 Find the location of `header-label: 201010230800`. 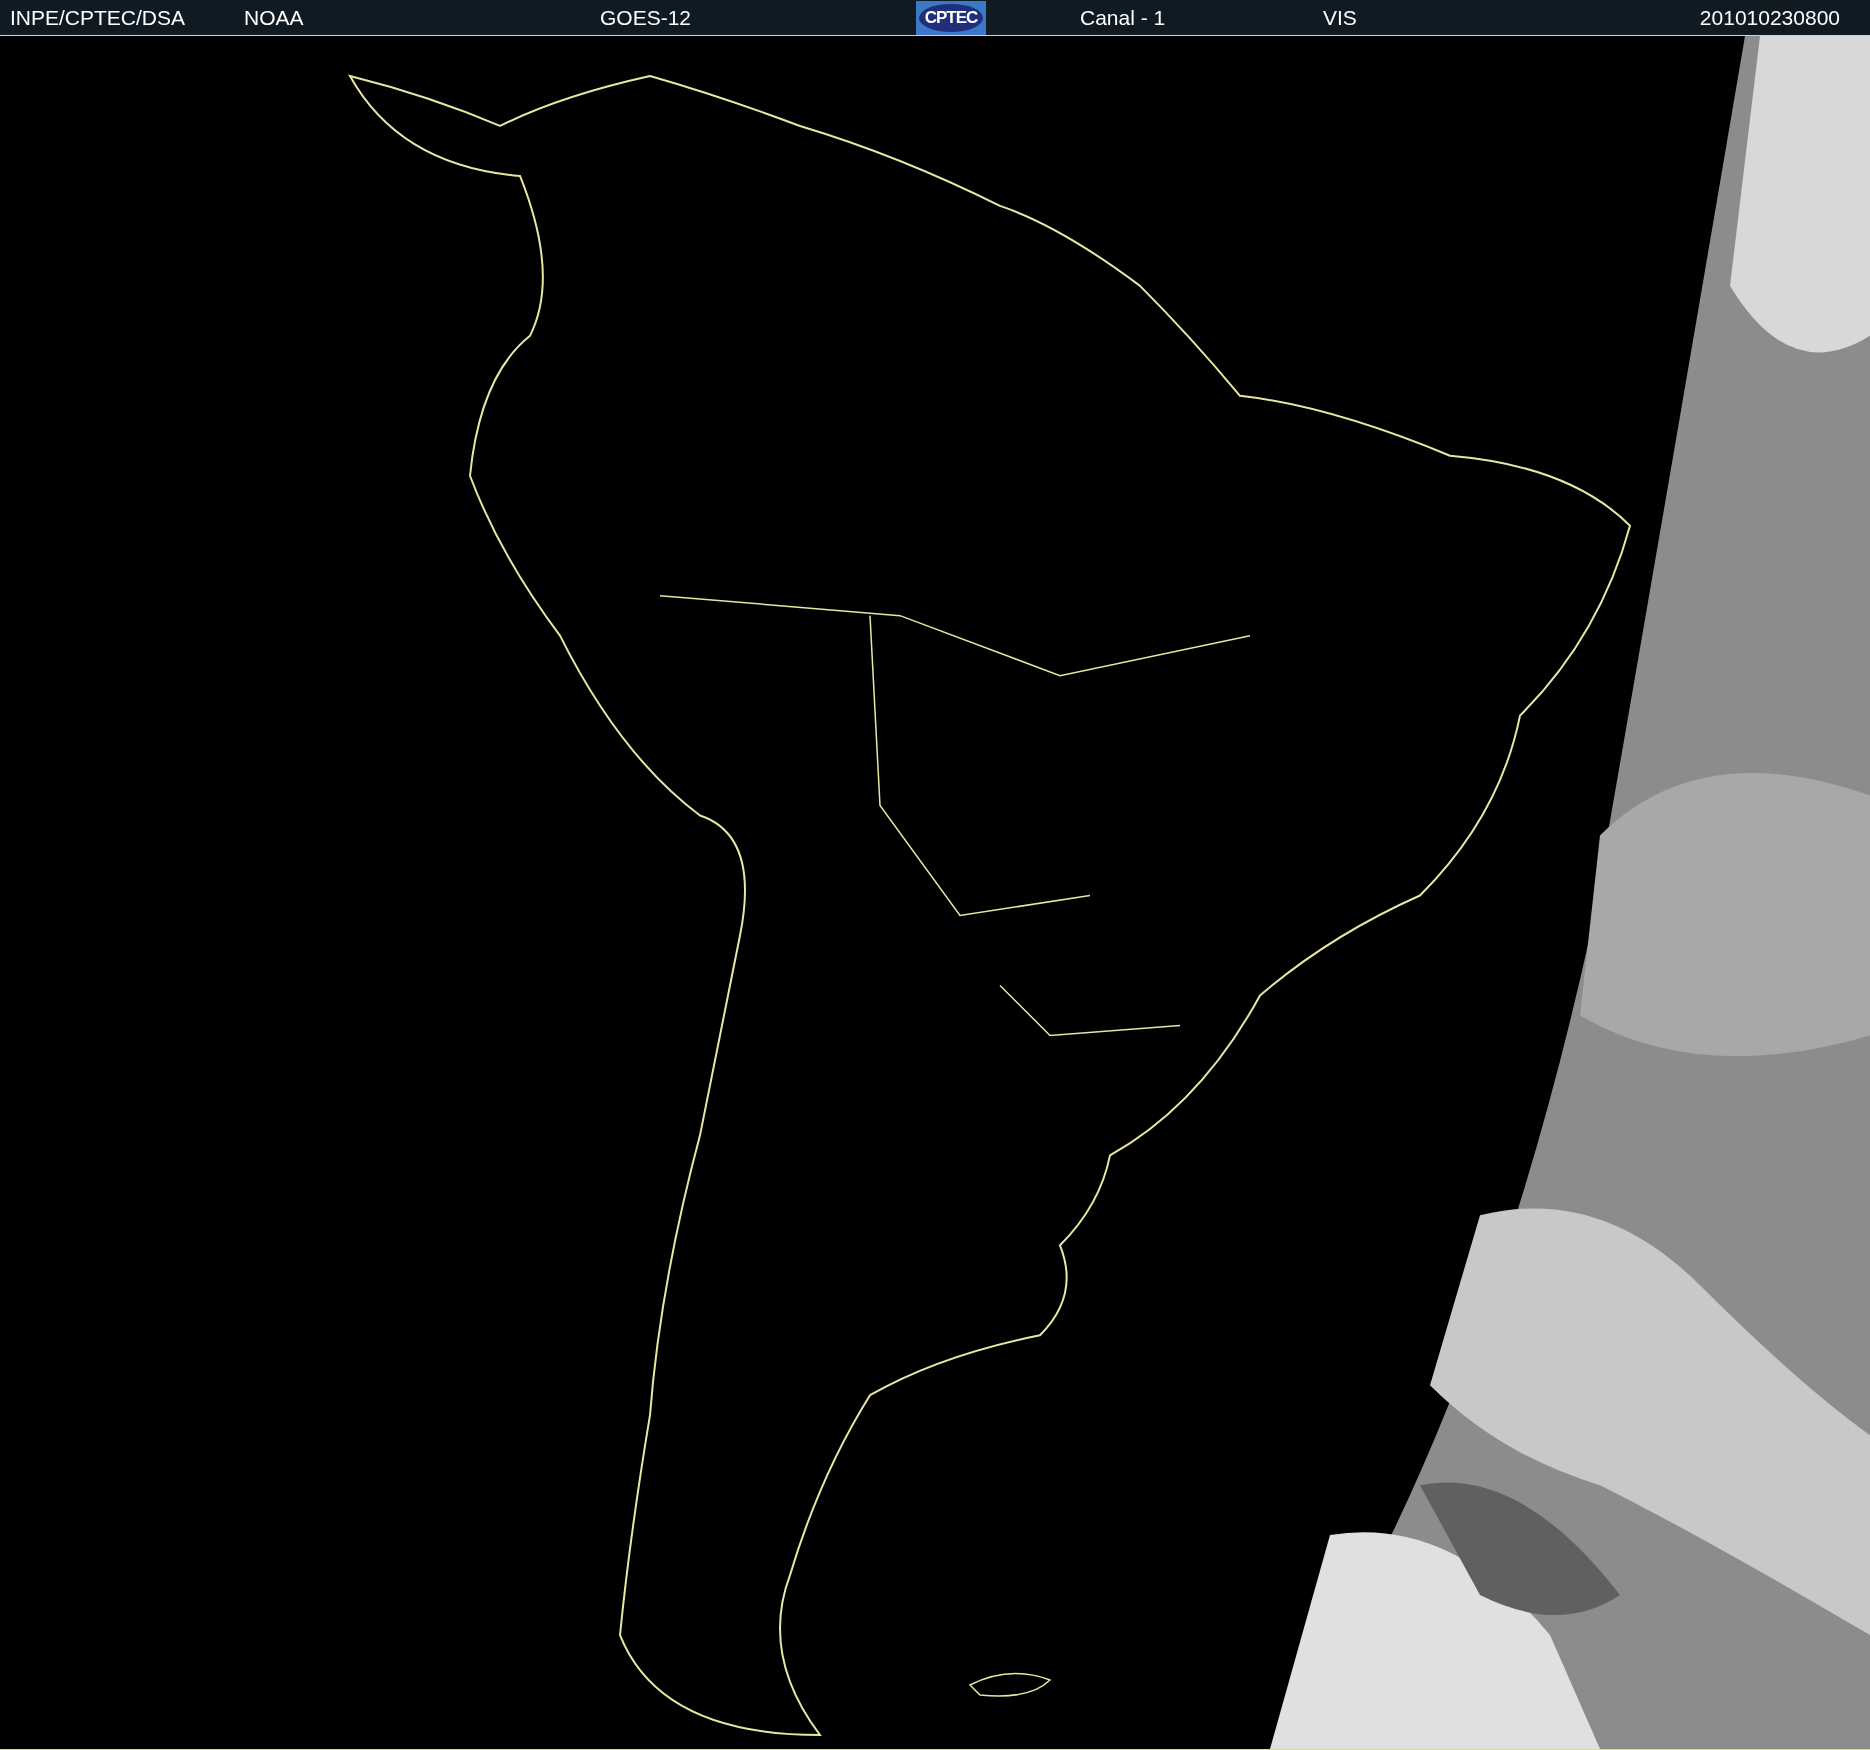

header-label: 201010230800 is located at coordinates (1769, 17).